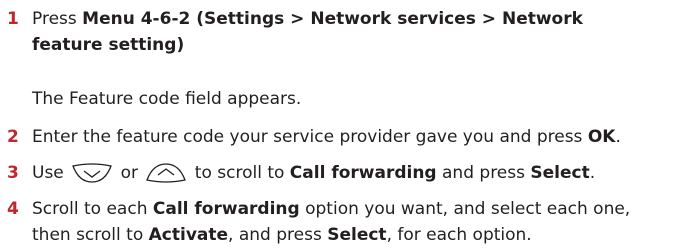 The height and width of the screenshot is (250, 685). I want to click on step-line: feature setting), so click(354, 45).